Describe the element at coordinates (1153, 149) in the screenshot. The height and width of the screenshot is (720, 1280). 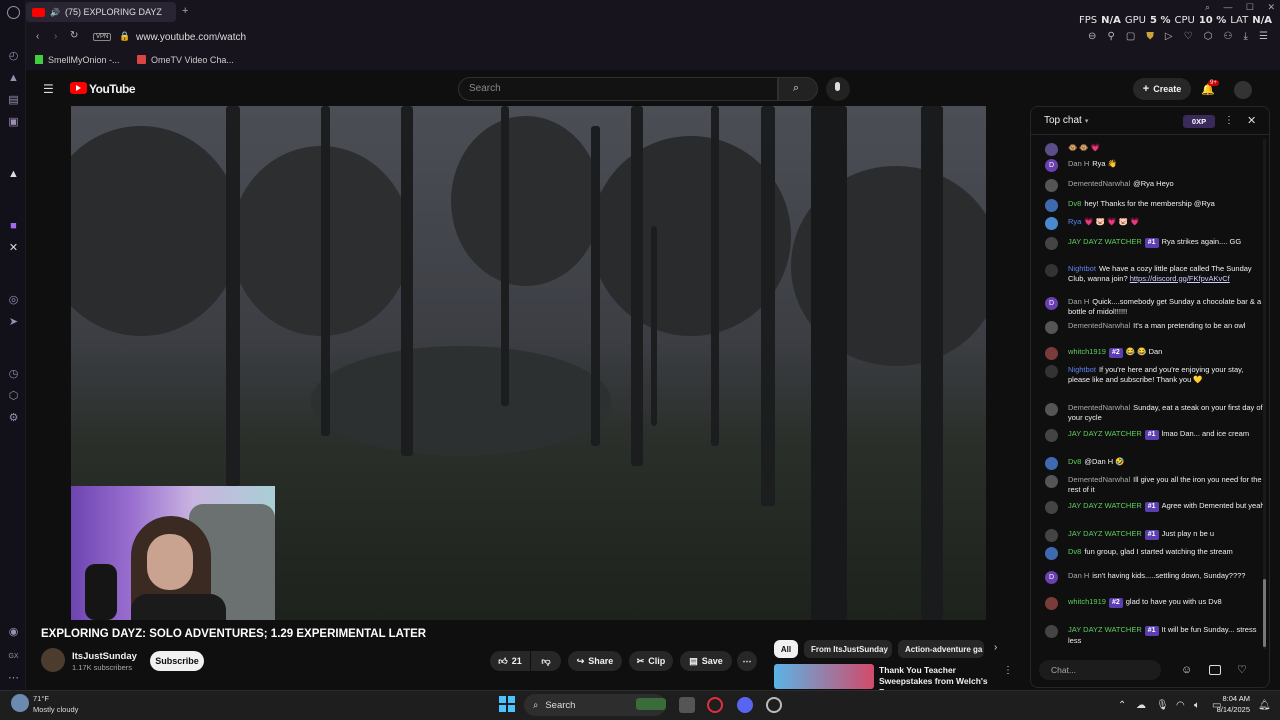
I see `chat-message: 🐵 🐵 💗` at that location.